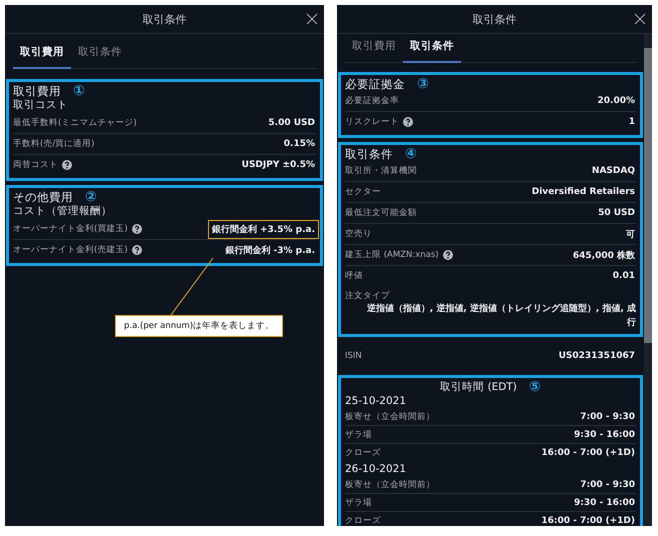  I want to click on row-label: 手数料(売/買に適用), so click(53, 144).